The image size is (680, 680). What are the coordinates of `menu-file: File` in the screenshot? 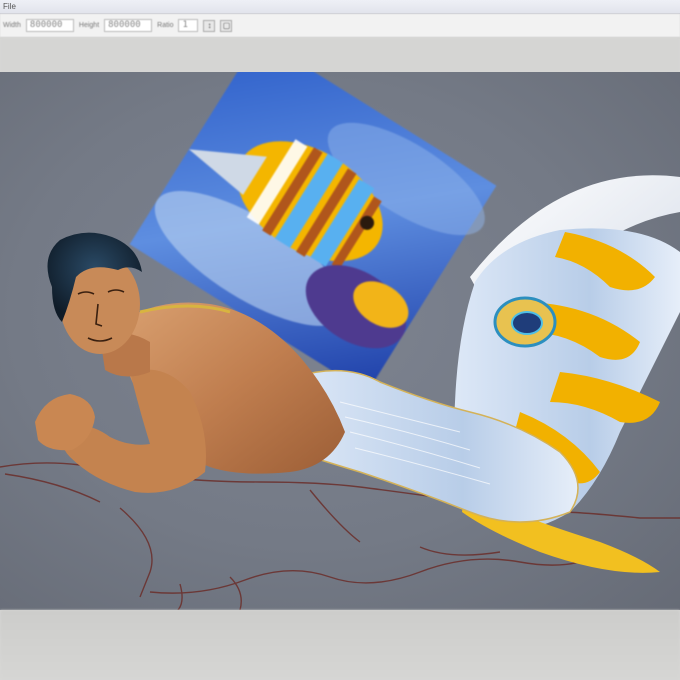 It's located at (9, 6).